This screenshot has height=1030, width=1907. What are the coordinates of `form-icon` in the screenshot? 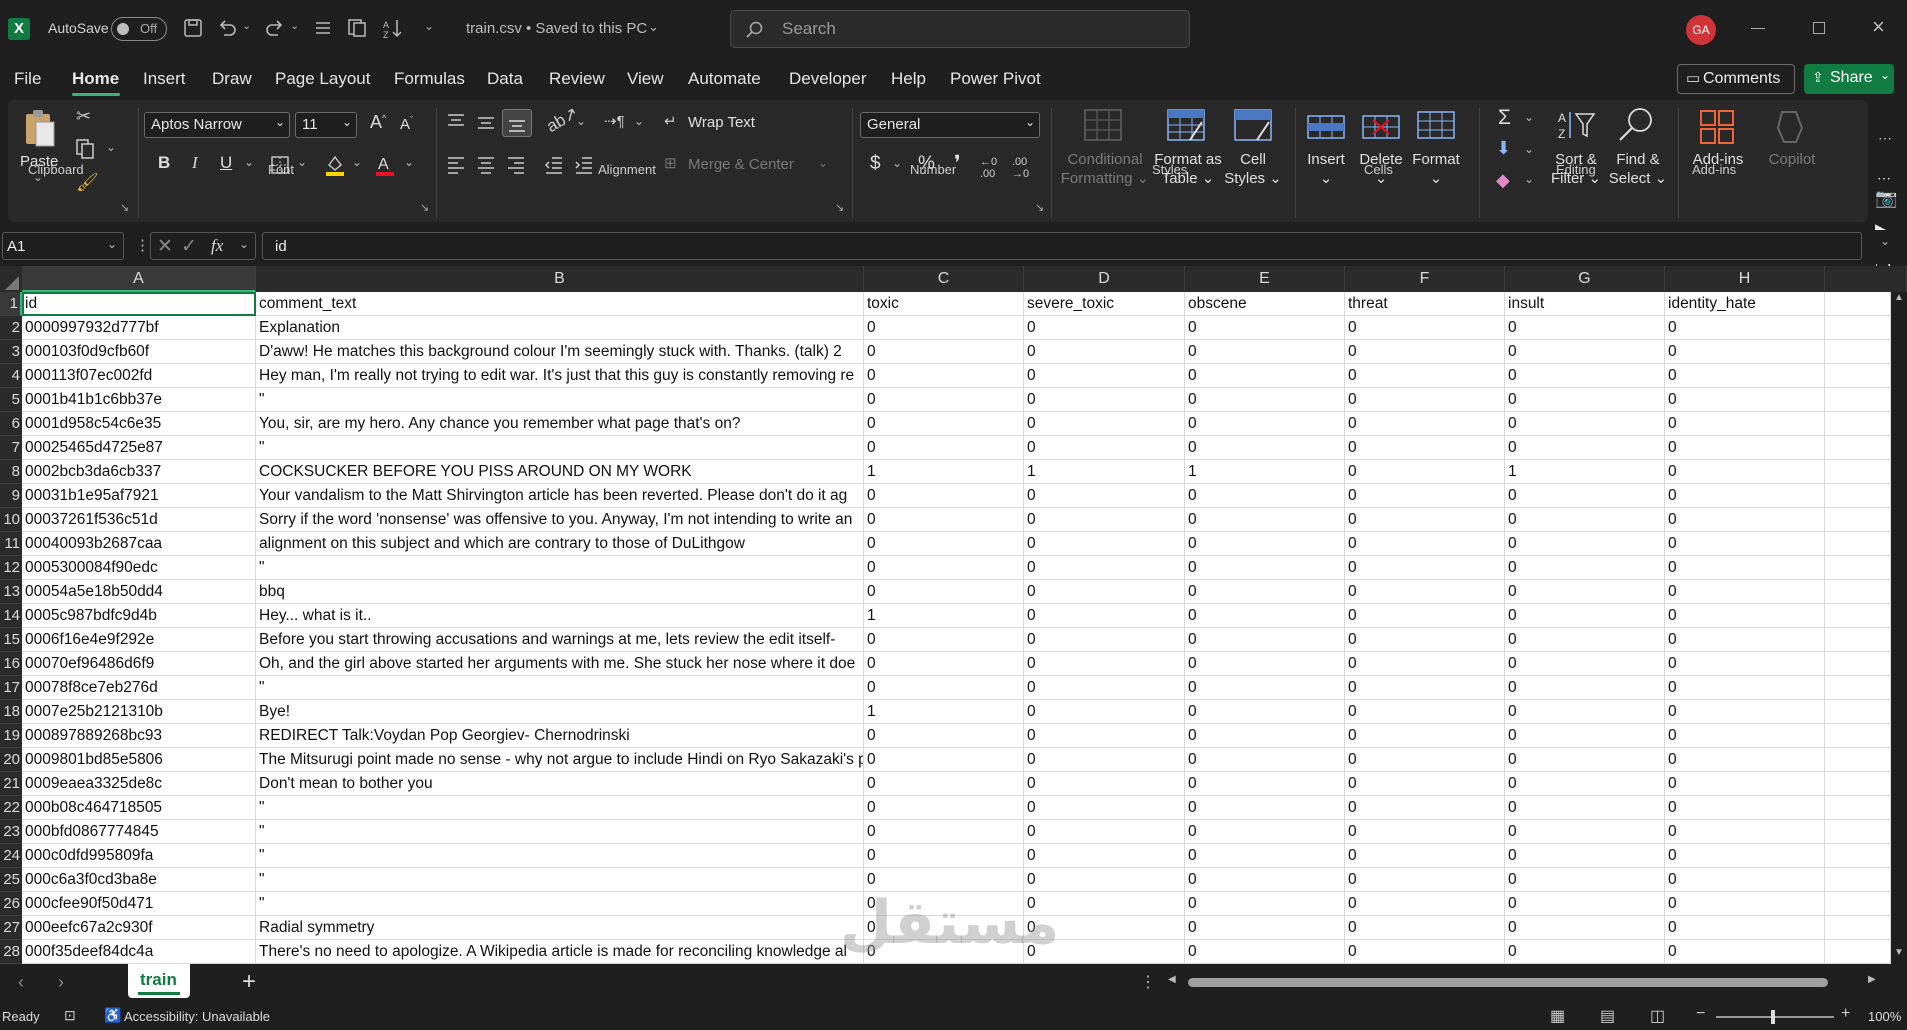 It's located at (323, 28).